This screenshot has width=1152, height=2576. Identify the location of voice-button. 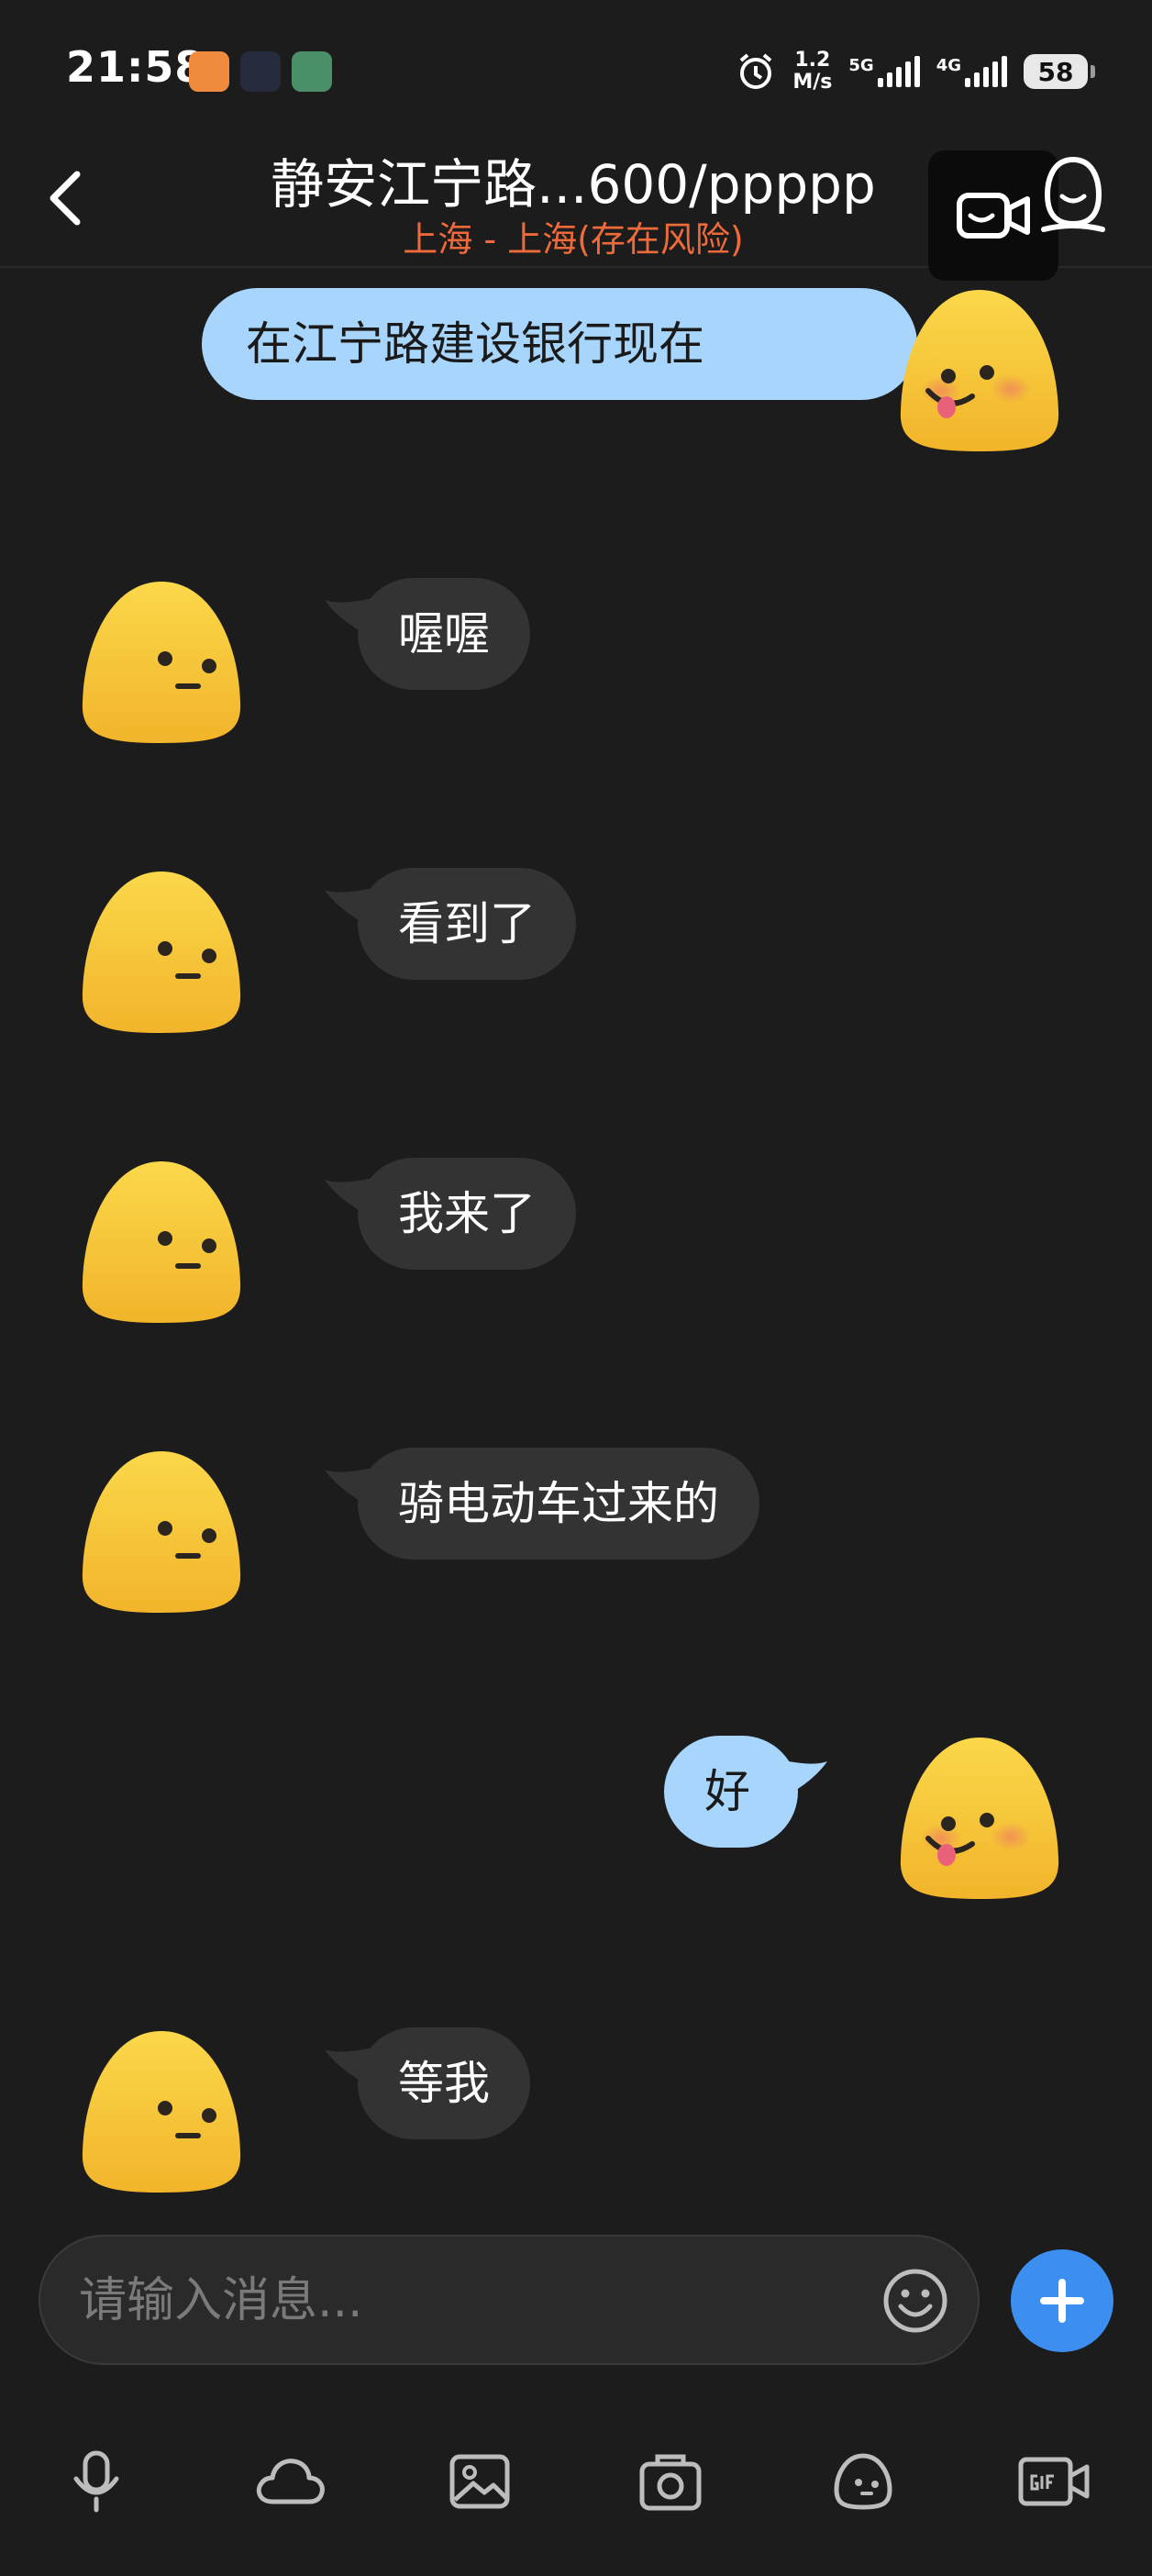
(96, 2481).